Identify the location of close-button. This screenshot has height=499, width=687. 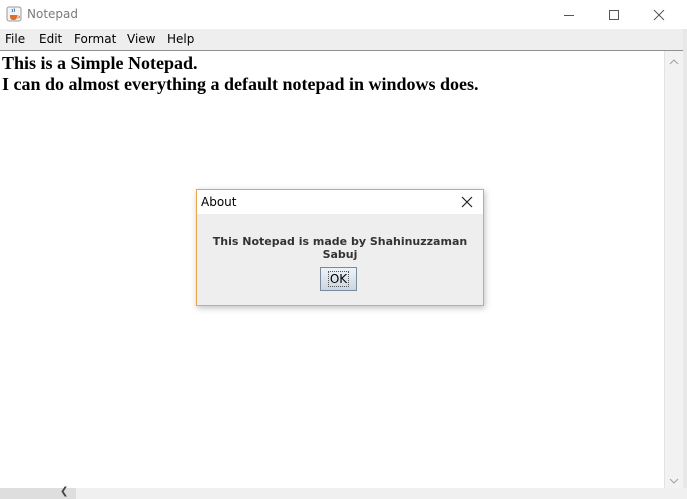
(658, 14).